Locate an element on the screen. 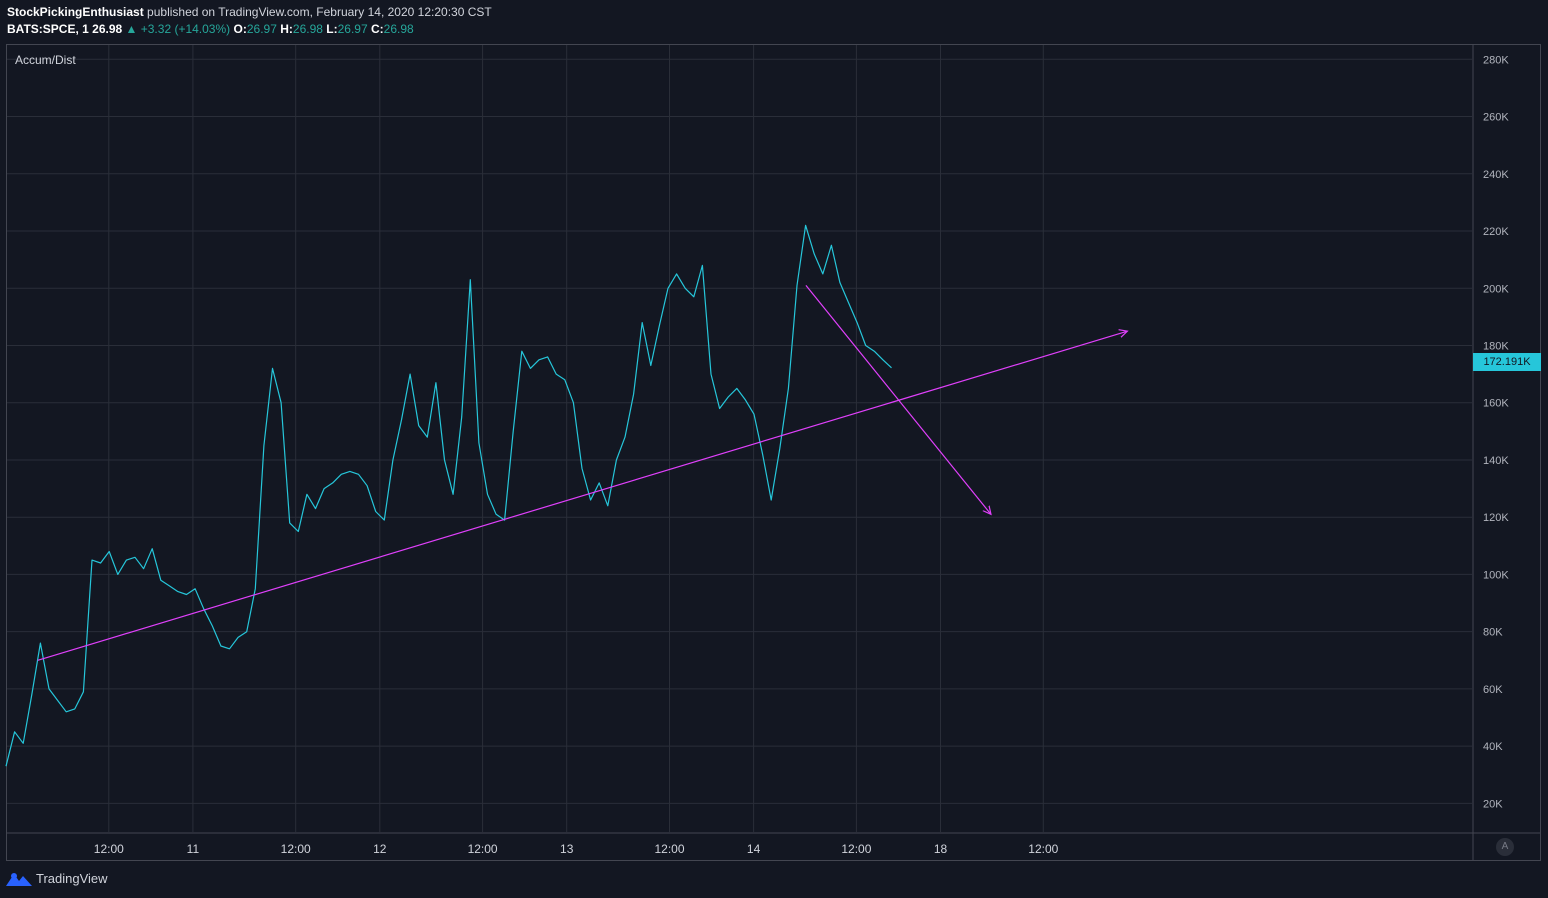  y-tick-label: 120K is located at coordinates (1496, 518).